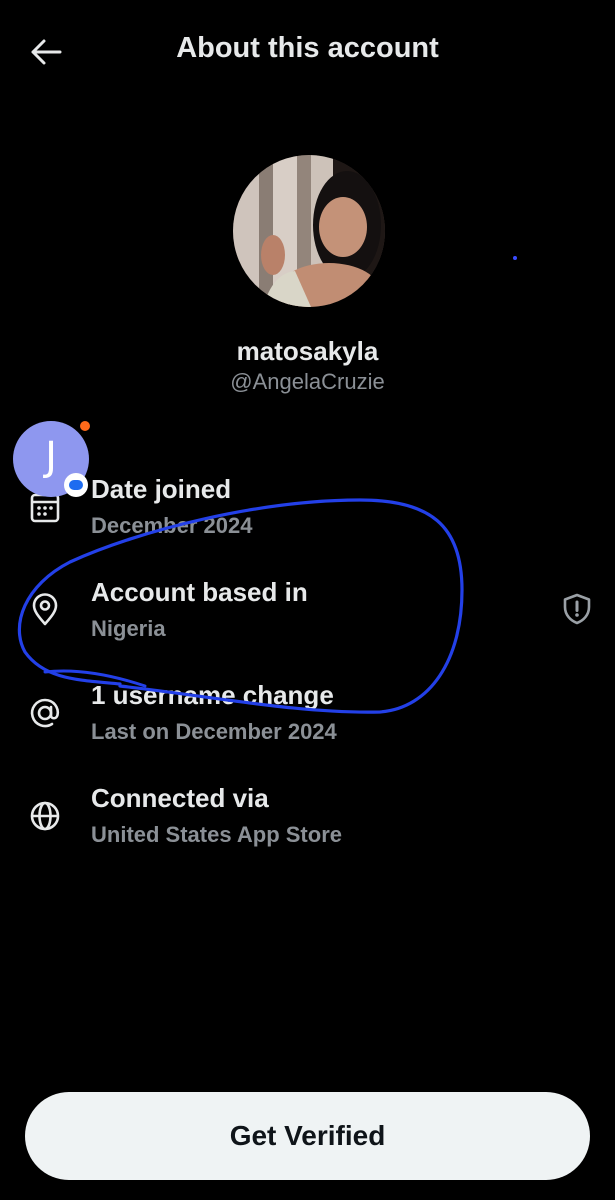 The image size is (615, 1200). What do you see at coordinates (45, 713) in the screenshot?
I see `at-sign-icon` at bounding box center [45, 713].